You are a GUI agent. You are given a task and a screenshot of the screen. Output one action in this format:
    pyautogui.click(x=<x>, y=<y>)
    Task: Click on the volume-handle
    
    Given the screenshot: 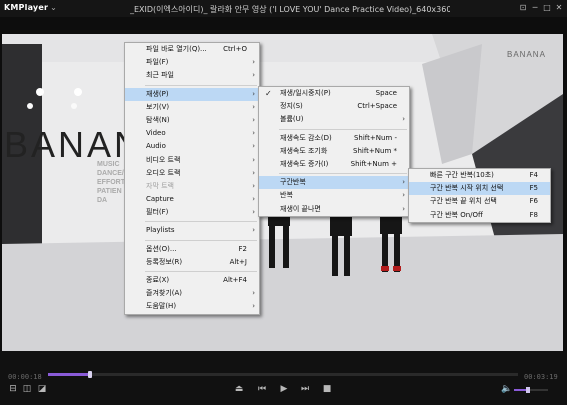 What is the action you would take?
    pyautogui.click(x=528, y=390)
    